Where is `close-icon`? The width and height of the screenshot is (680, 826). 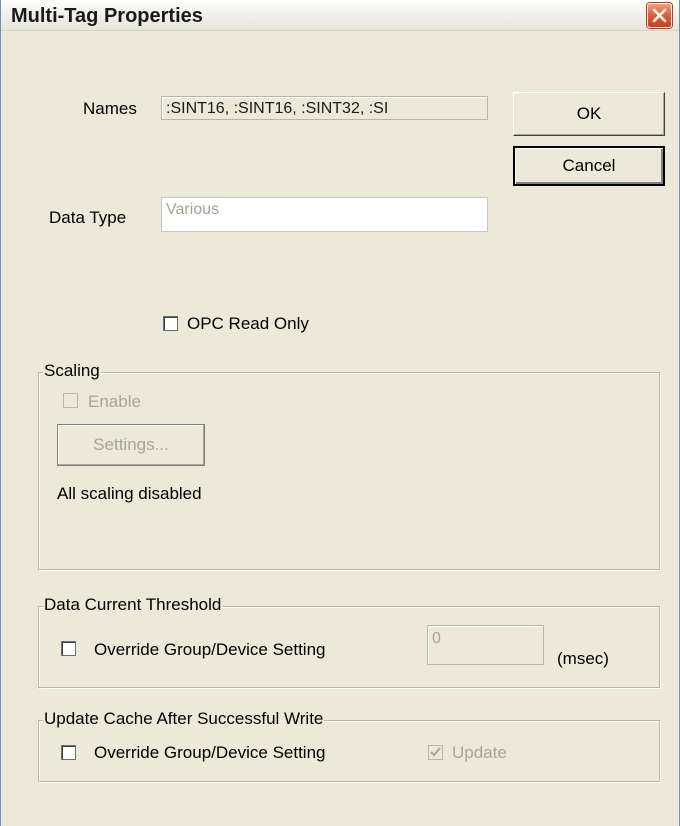 close-icon is located at coordinates (659, 15).